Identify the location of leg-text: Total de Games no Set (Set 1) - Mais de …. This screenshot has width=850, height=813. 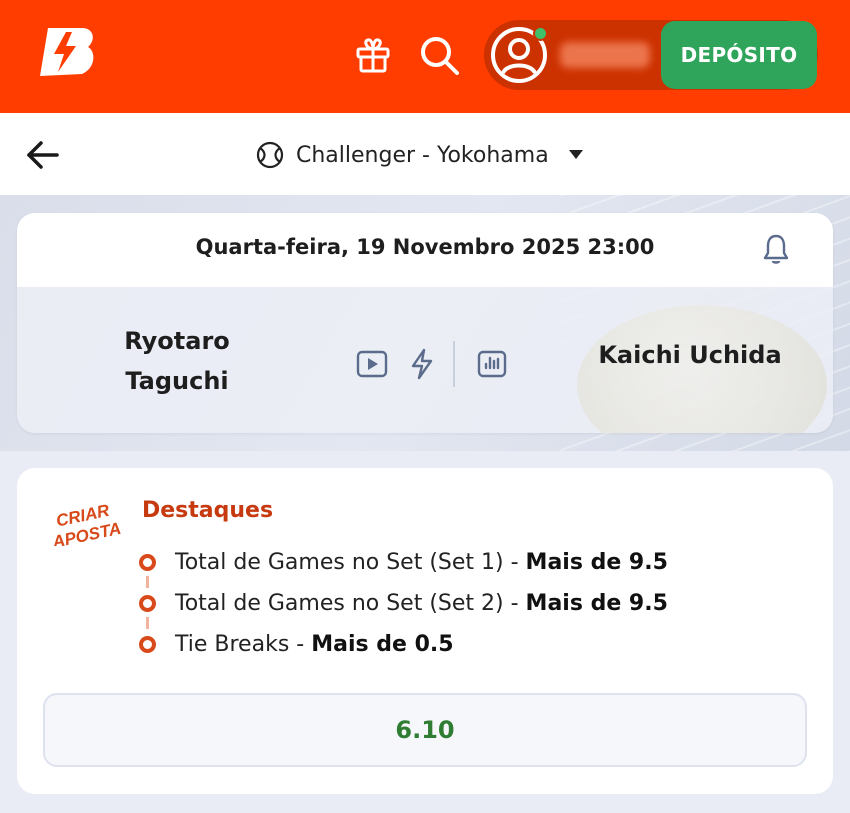
(421, 562).